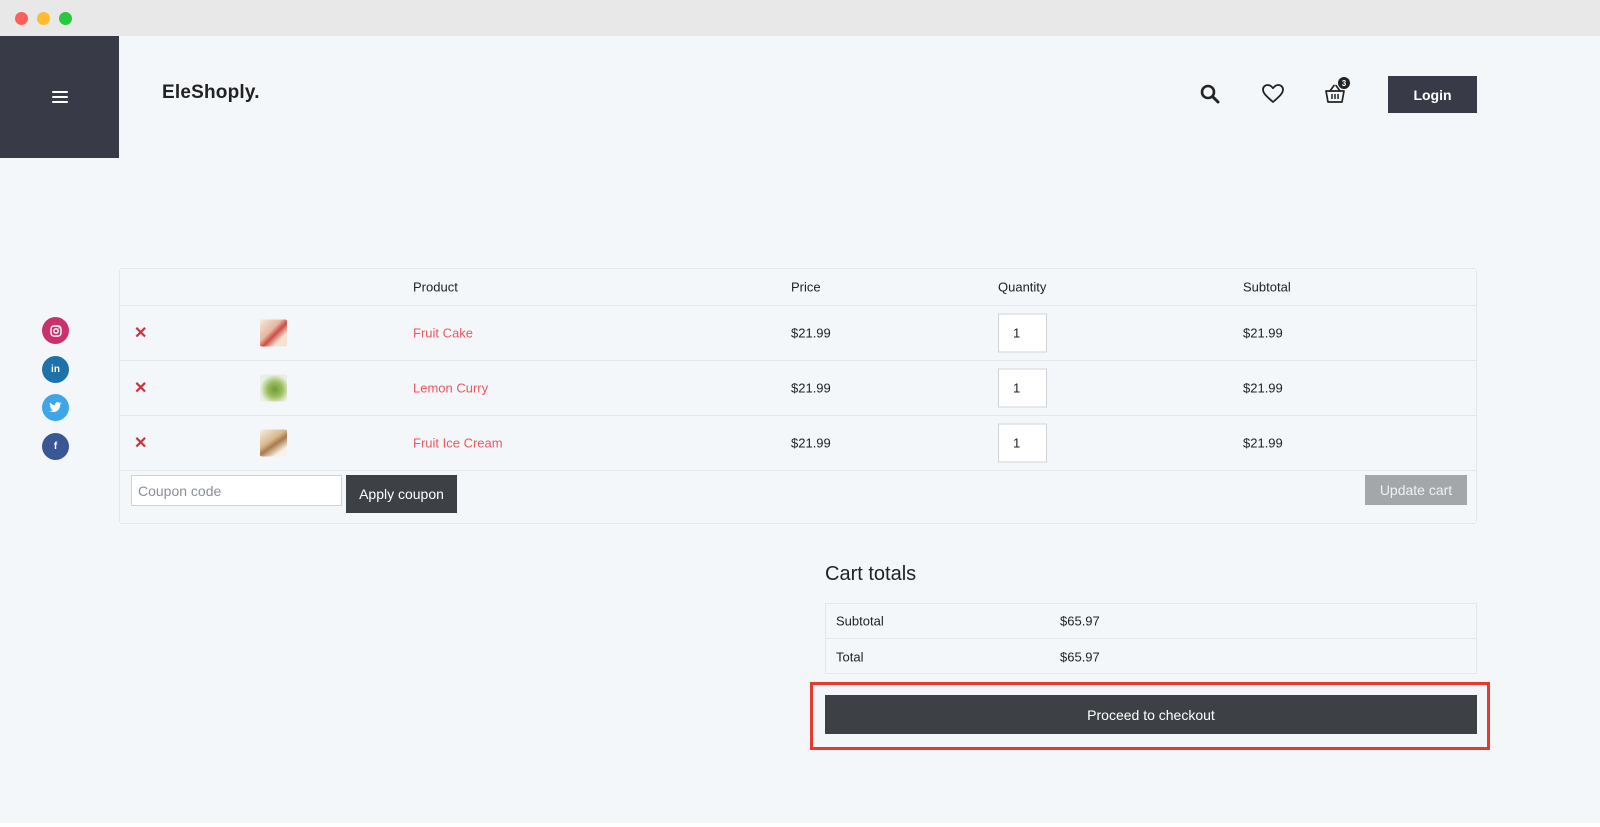 This screenshot has height=827, width=1600. I want to click on twitter-link, so click(55, 407).